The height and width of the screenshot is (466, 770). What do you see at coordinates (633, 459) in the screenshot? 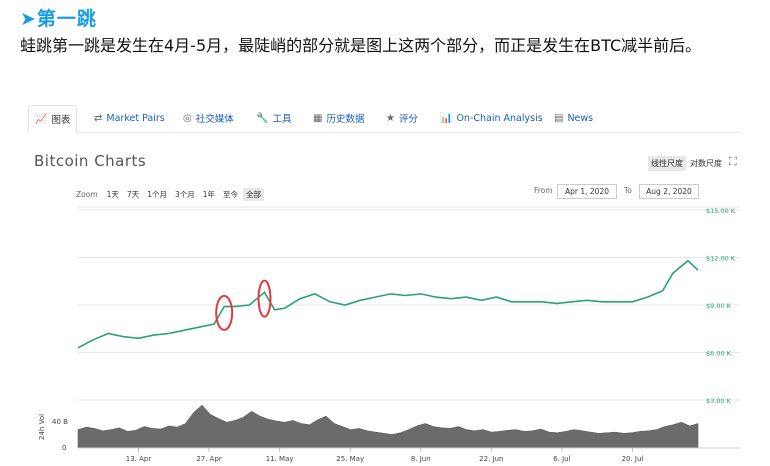
I see `x-tick-label: 20. Jul` at bounding box center [633, 459].